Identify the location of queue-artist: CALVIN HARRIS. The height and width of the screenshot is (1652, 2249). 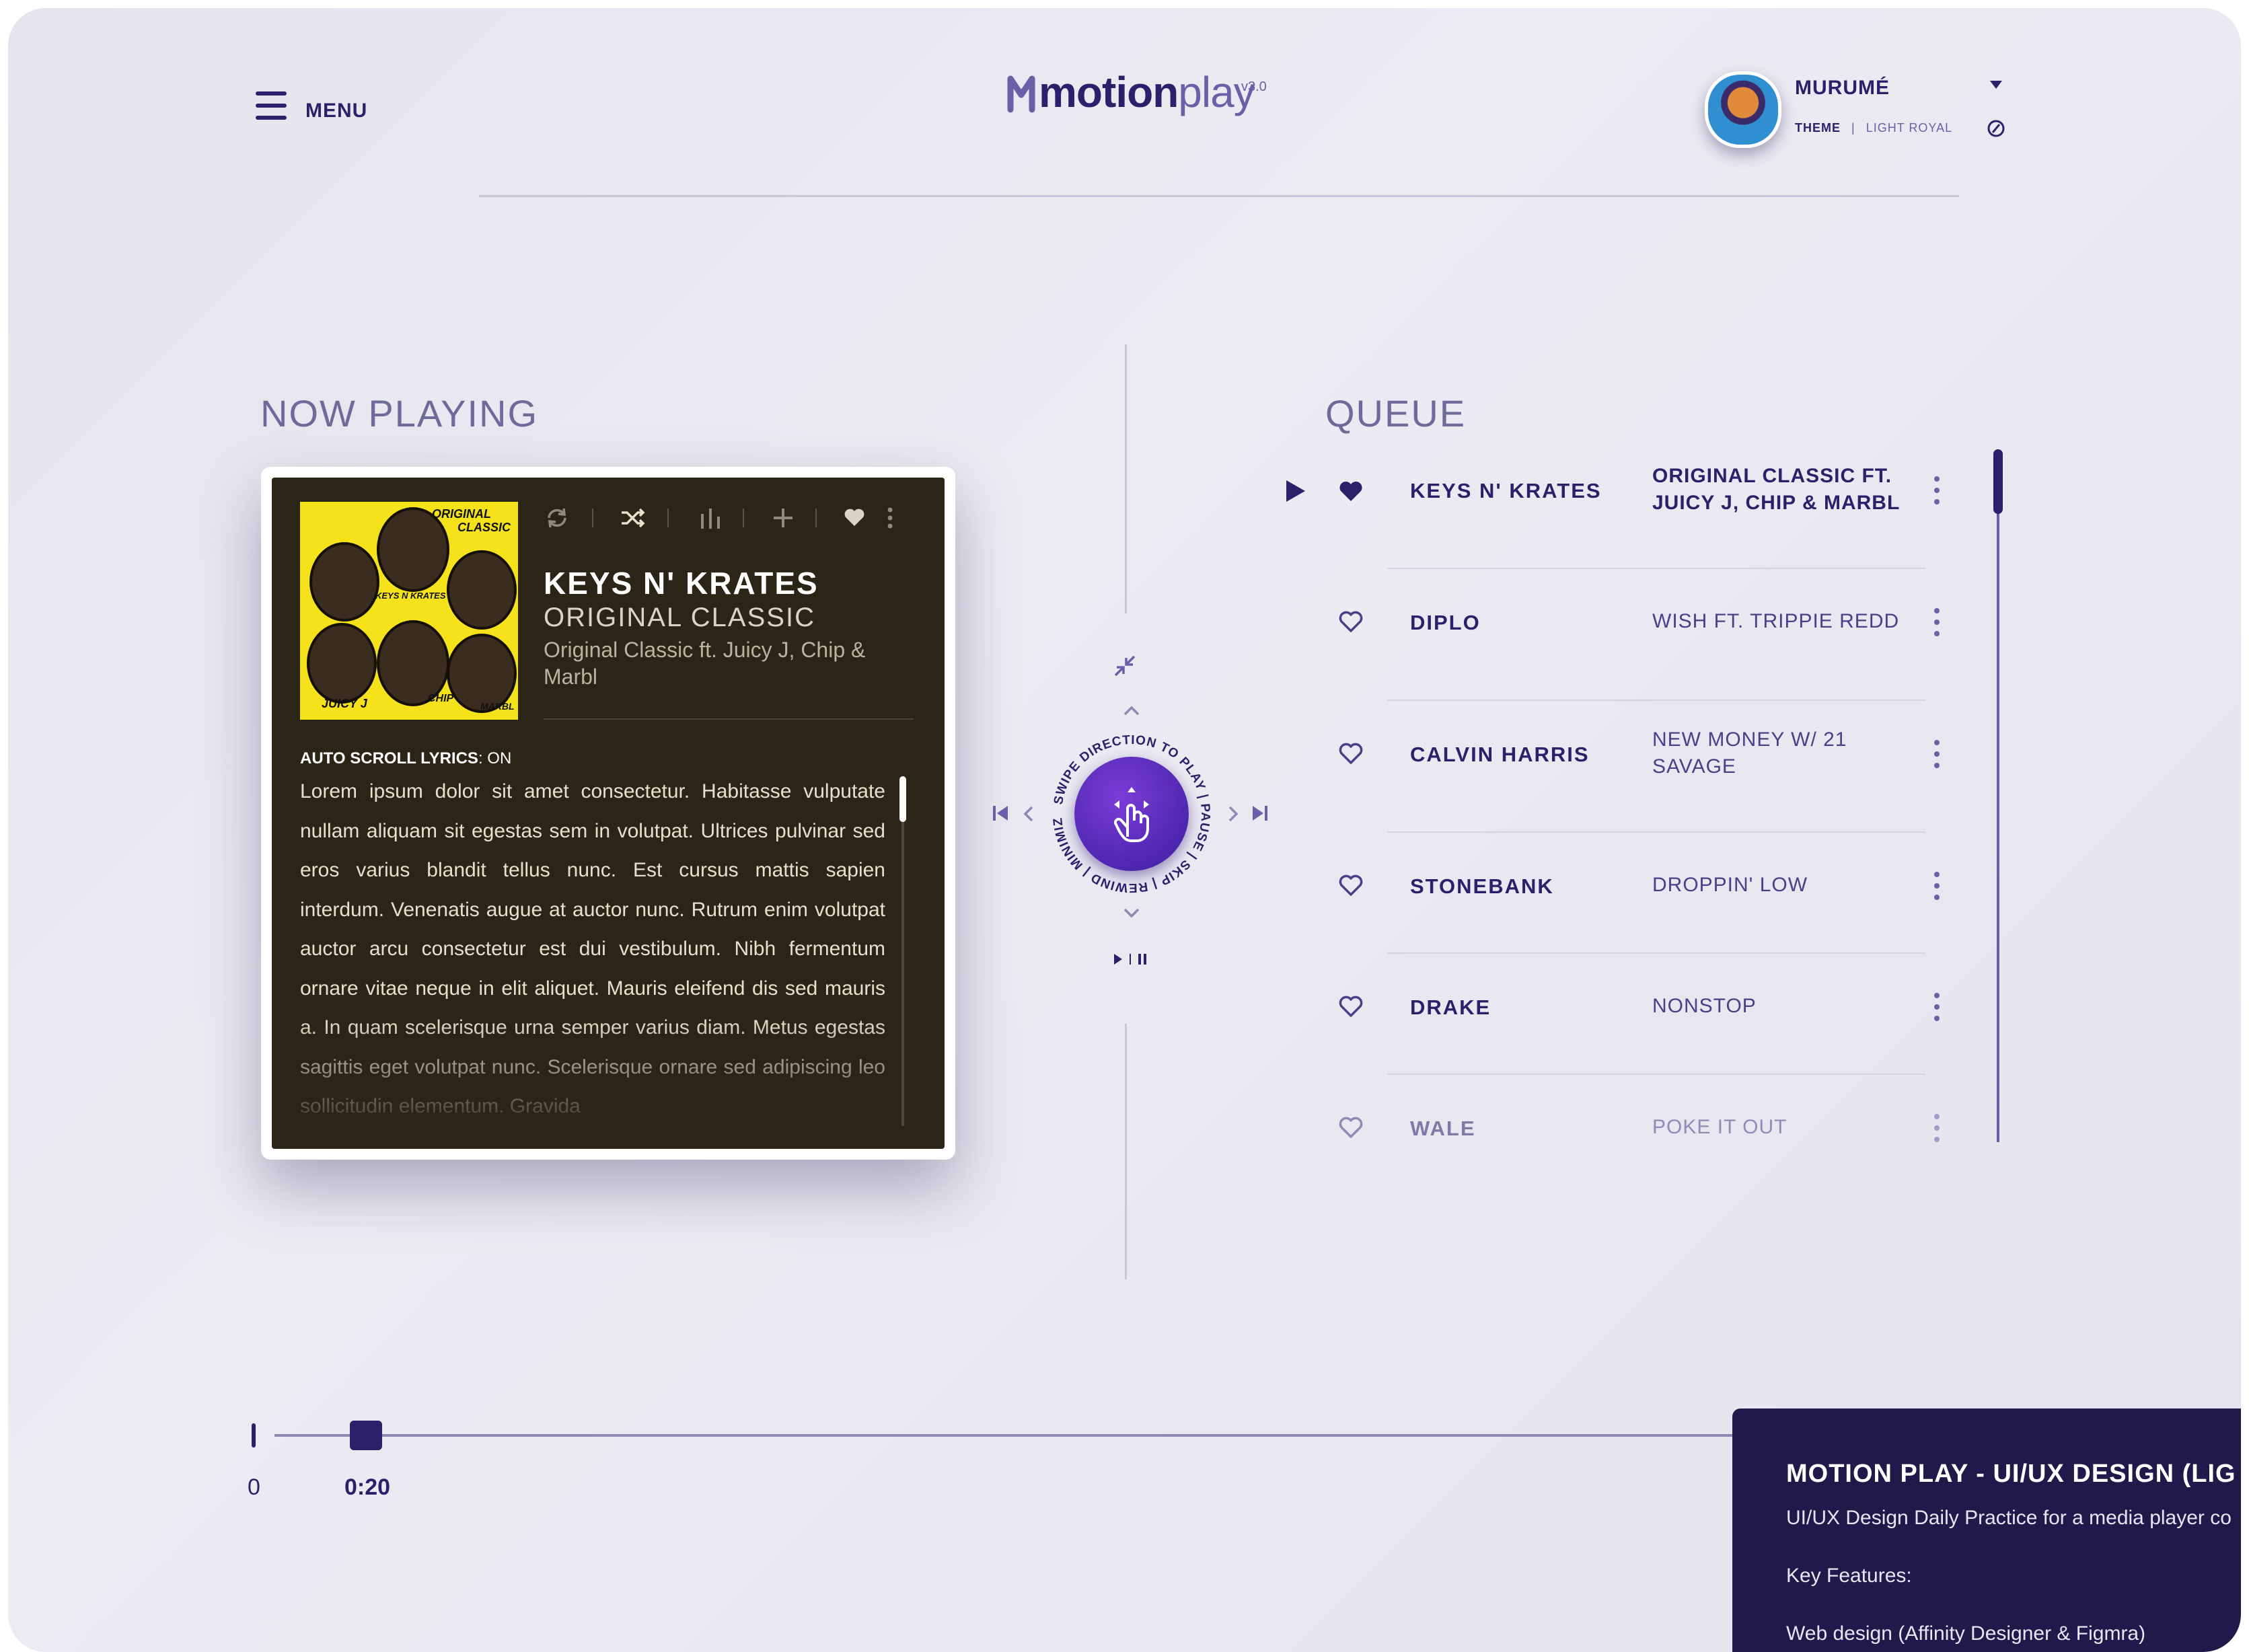
(1500, 754).